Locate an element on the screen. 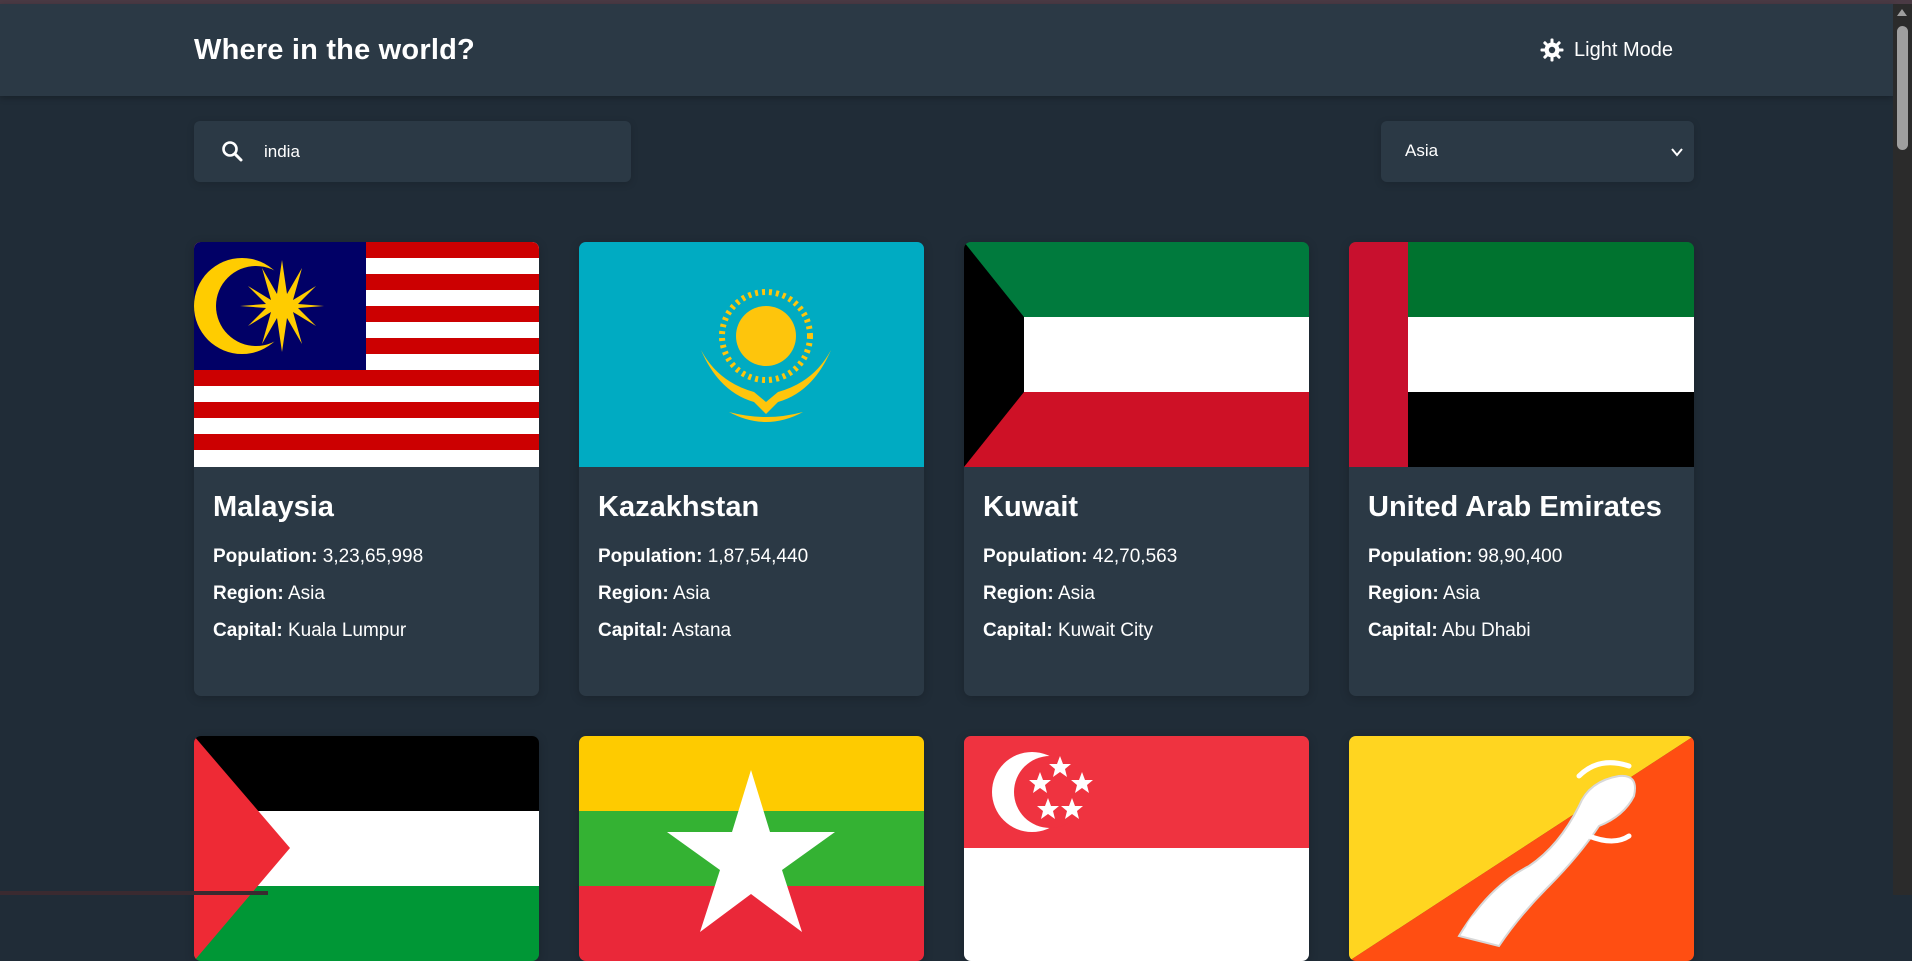 Image resolution: width=1912 pixels, height=961 pixels. bhutan-flag-image is located at coordinates (1521, 848).